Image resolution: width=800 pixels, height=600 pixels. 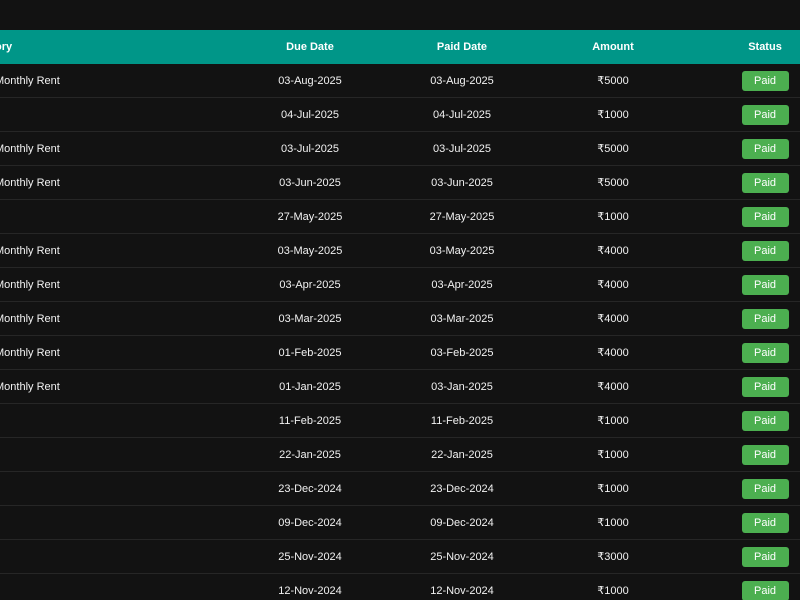 What do you see at coordinates (310, 556) in the screenshot?
I see `row-due-date: 25-Nov-2024` at bounding box center [310, 556].